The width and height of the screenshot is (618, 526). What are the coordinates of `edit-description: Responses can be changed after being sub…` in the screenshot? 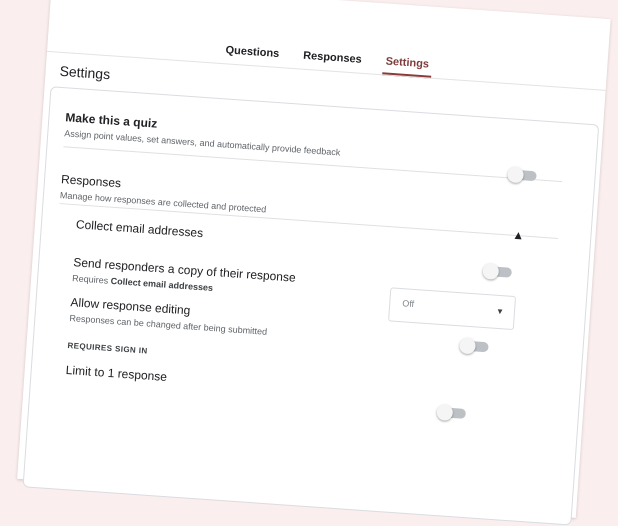 It's located at (168, 325).